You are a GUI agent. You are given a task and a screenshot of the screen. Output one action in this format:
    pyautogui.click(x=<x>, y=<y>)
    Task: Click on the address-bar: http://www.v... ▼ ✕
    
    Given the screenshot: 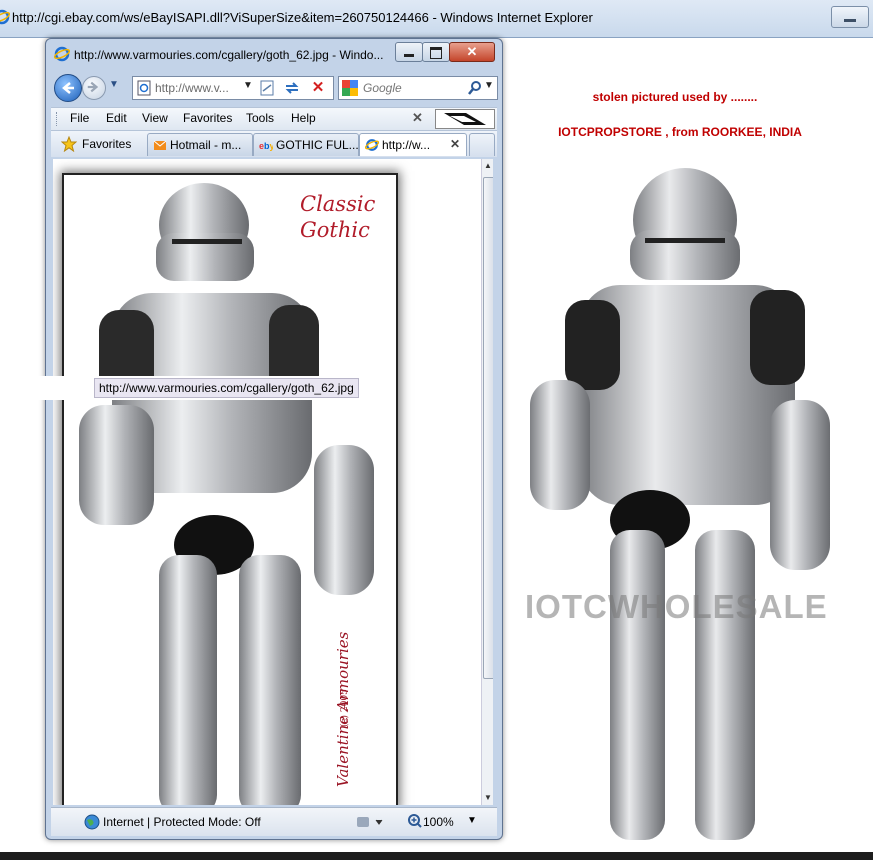 What is the action you would take?
    pyautogui.click(x=233, y=88)
    